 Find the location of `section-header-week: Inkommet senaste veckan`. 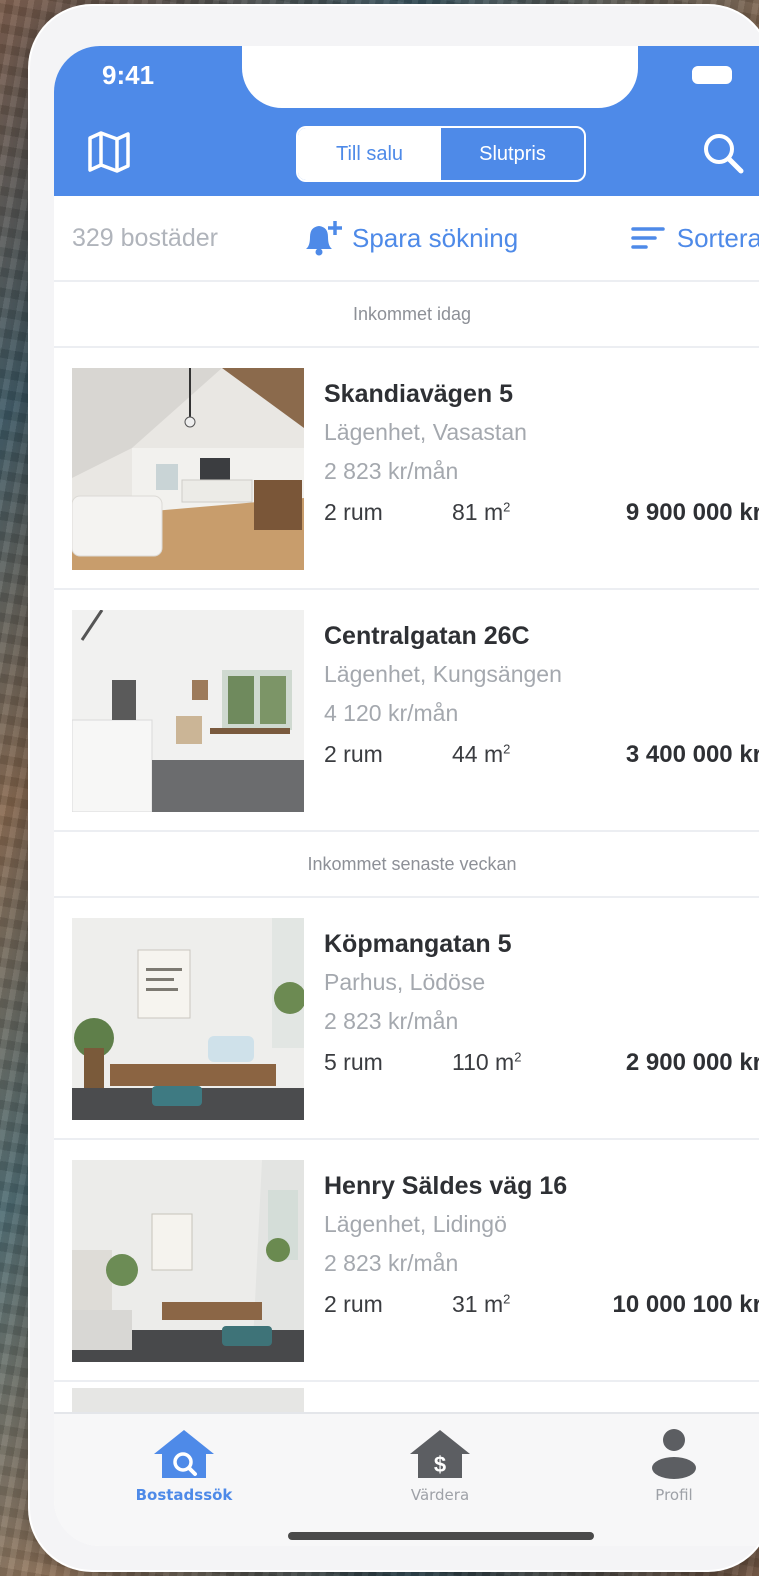

section-header-week: Inkommet senaste veckan is located at coordinates (406, 865).